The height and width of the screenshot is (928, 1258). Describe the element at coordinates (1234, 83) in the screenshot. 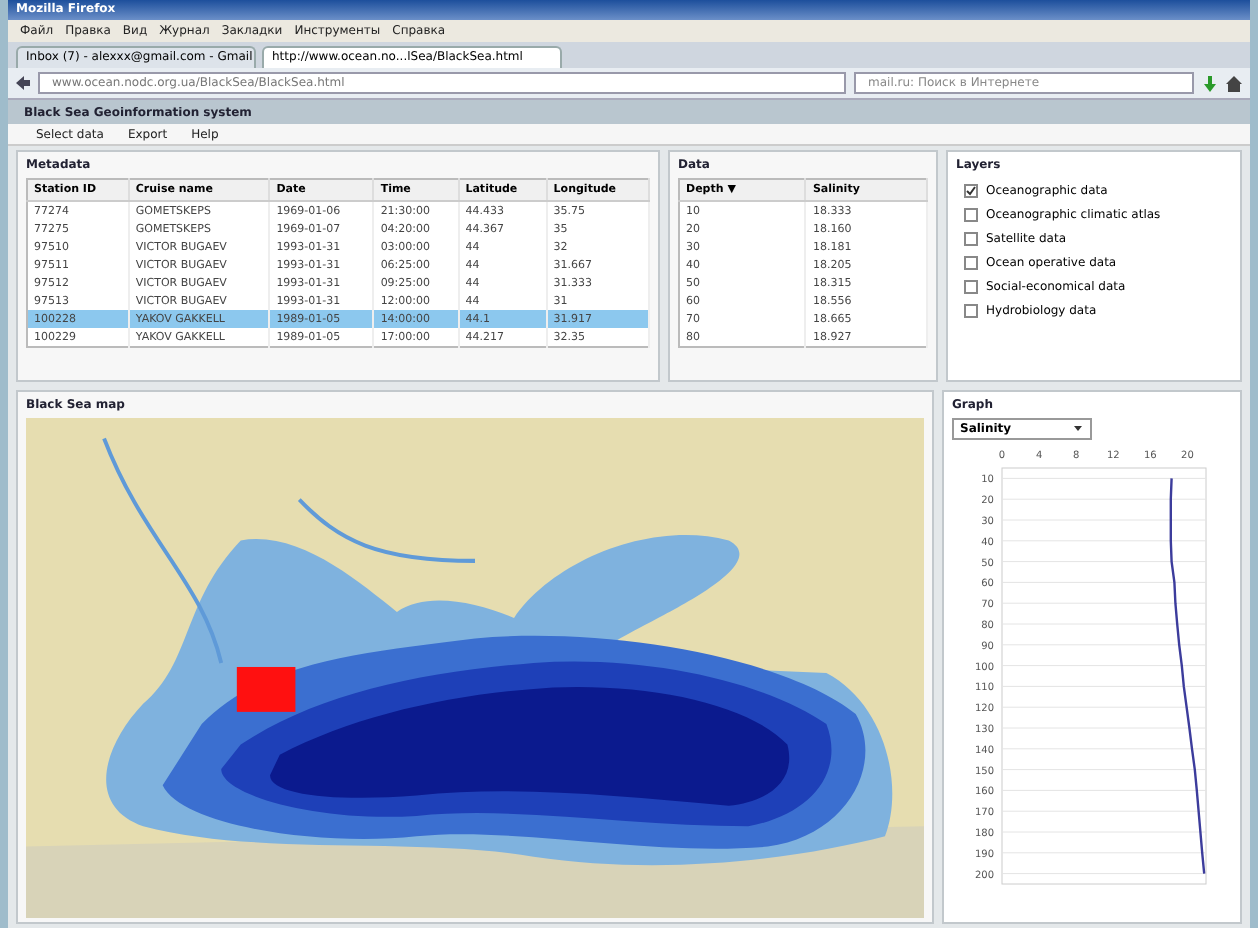

I see `home-icon` at that location.